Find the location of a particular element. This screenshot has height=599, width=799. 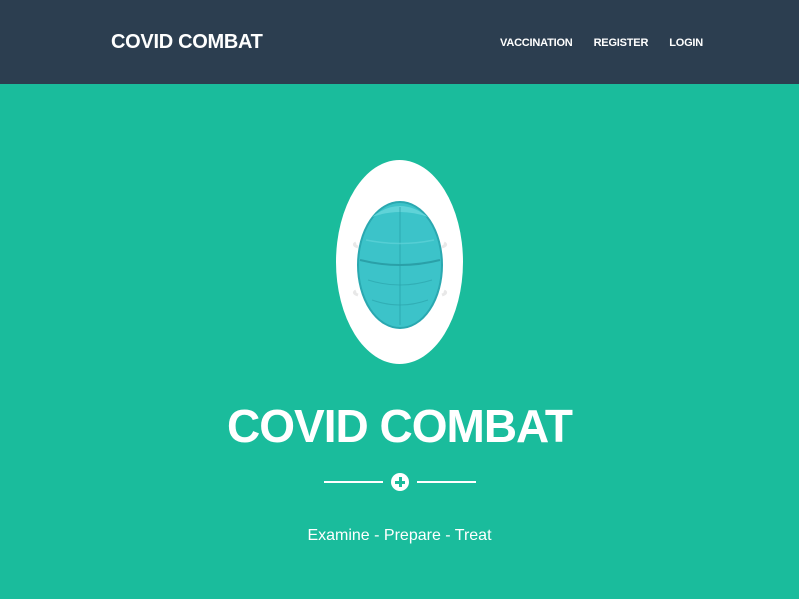

nav-links: VACCINATION REGISTER LOGIN is located at coordinates (601, 43).